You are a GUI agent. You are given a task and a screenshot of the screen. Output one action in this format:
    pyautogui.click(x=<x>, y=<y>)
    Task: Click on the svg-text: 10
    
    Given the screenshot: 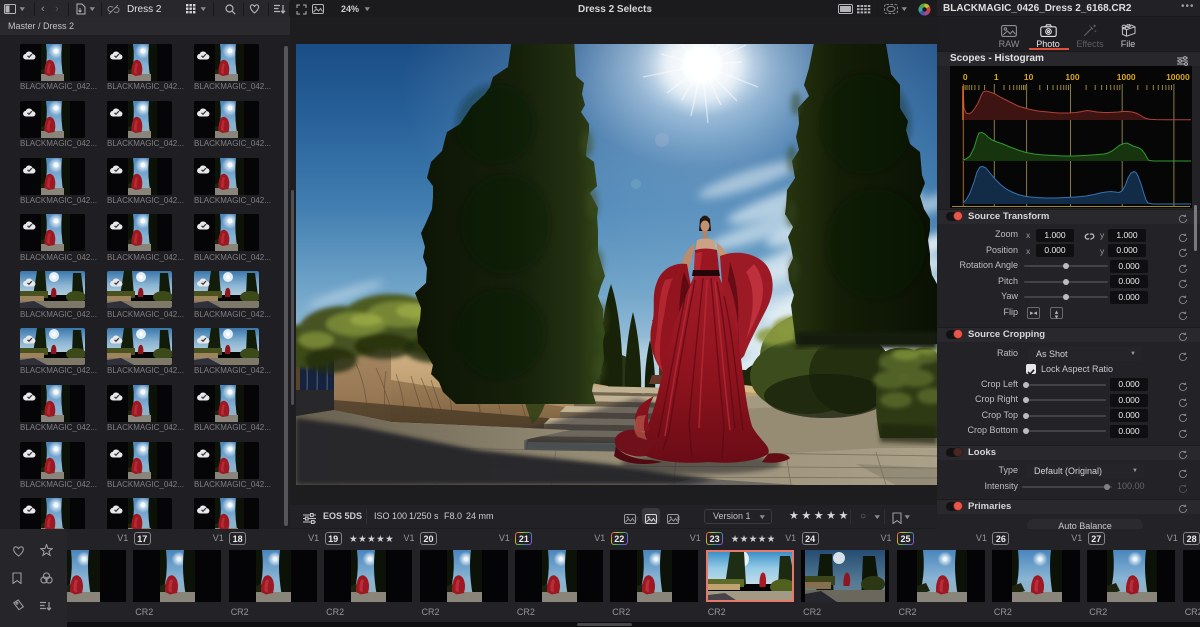 What is the action you would take?
    pyautogui.click(x=1029, y=77)
    